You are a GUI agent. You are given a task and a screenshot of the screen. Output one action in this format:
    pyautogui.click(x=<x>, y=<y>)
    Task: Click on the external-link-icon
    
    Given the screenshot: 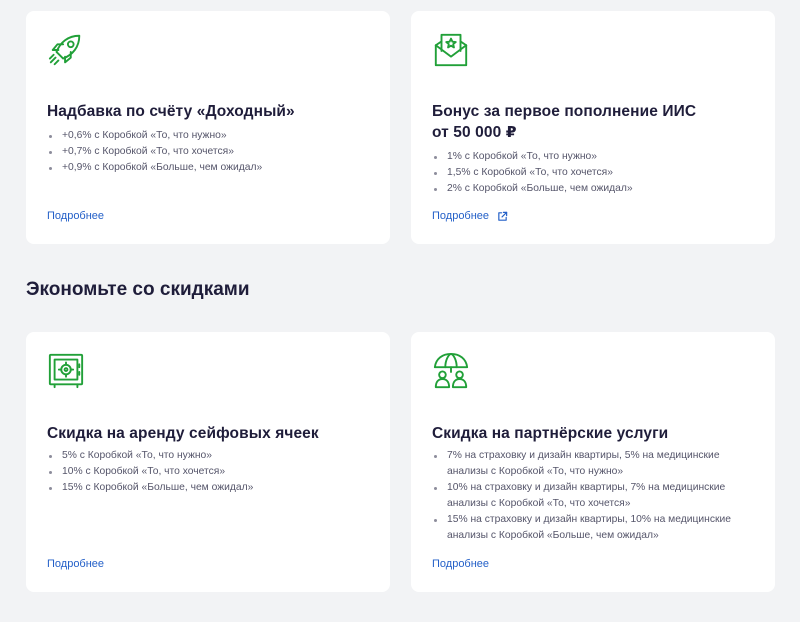 What is the action you would take?
    pyautogui.click(x=502, y=216)
    